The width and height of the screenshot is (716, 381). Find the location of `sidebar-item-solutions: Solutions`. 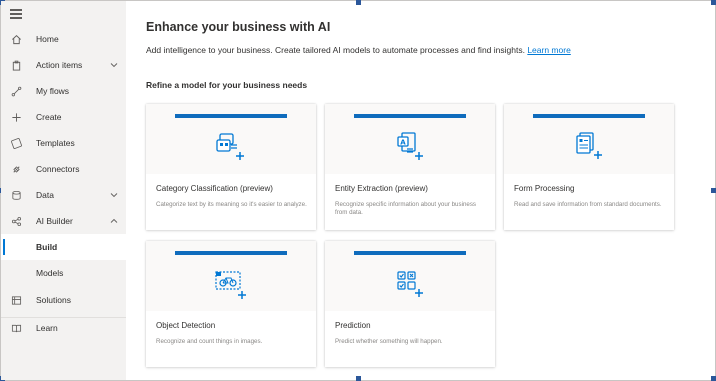

sidebar-item-solutions: Solutions is located at coordinates (63, 300).